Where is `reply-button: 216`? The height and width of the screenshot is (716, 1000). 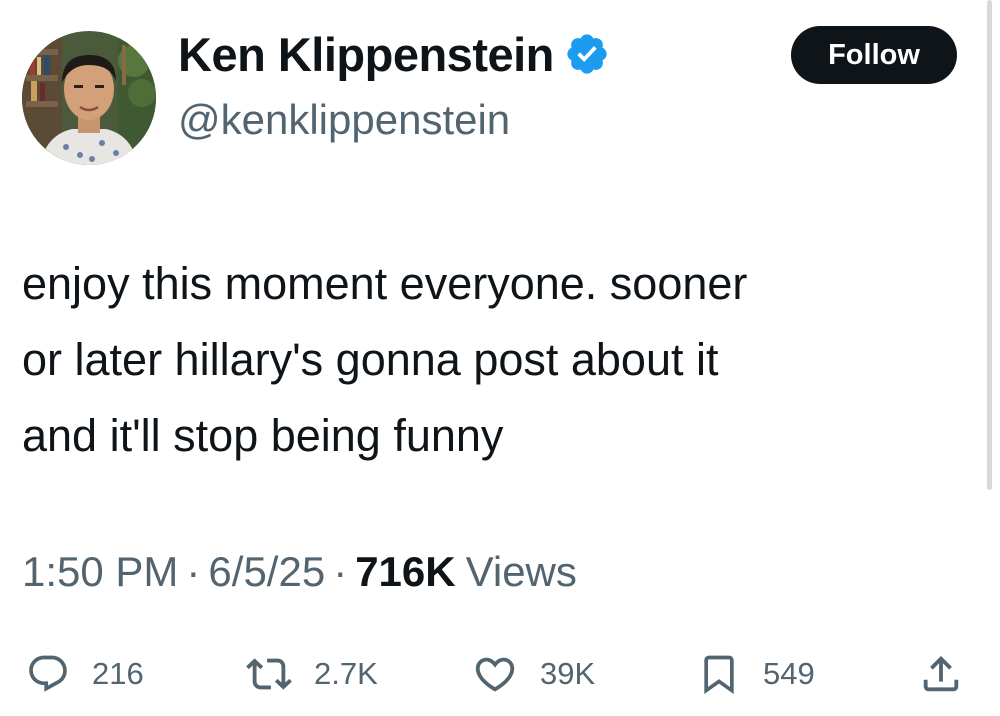
reply-button: 216 is located at coordinates (85, 674).